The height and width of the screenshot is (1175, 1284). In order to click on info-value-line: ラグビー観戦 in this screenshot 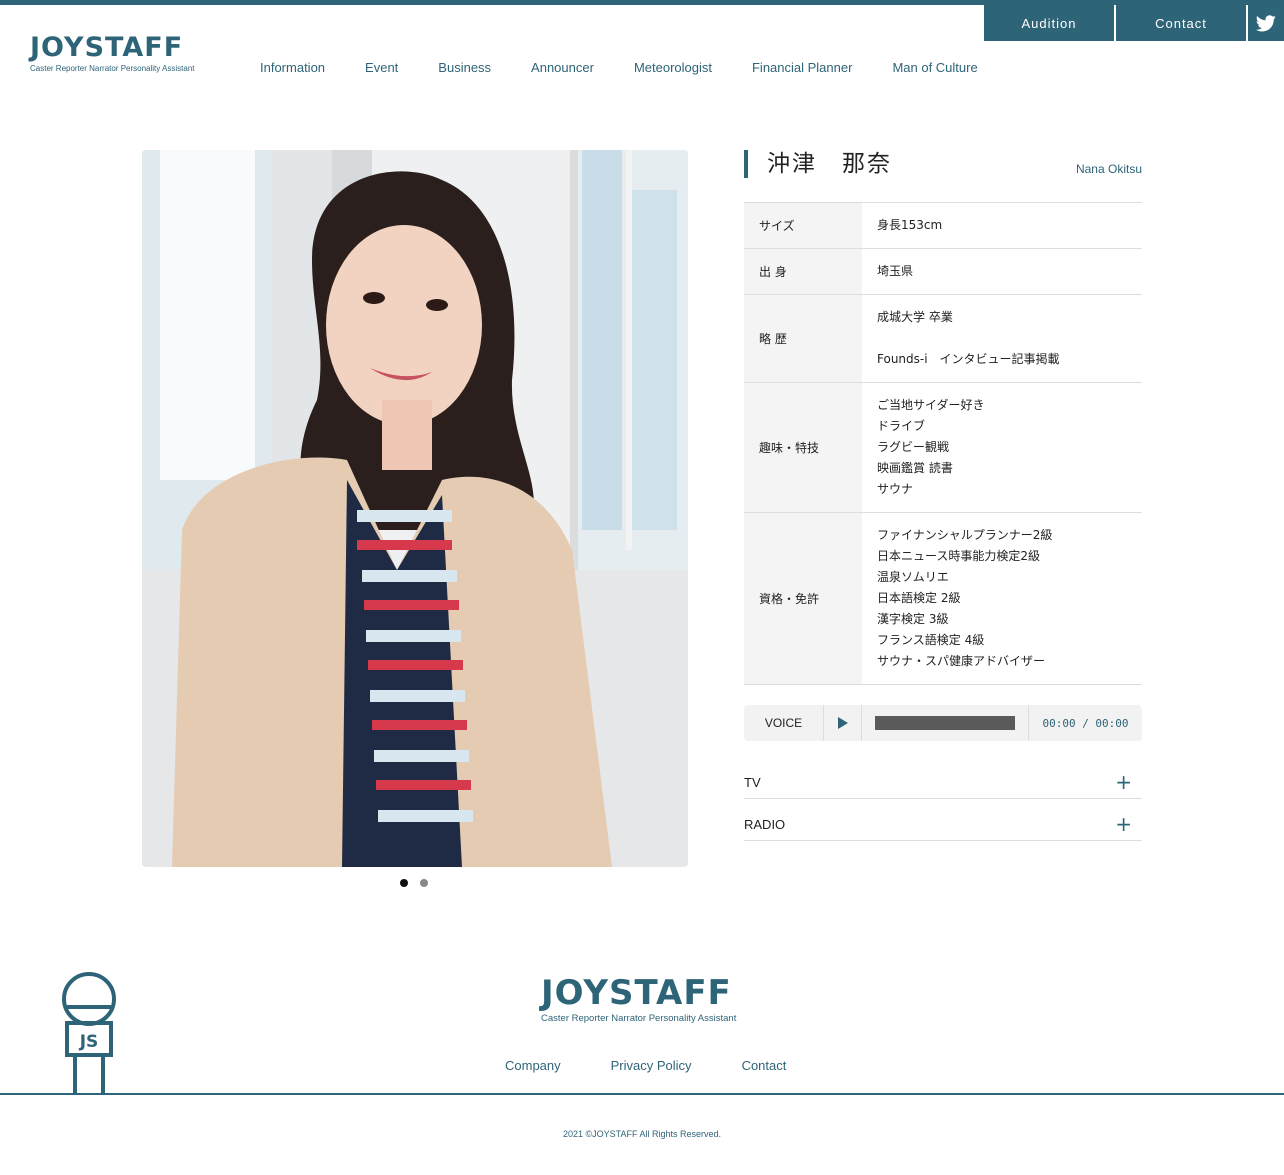, I will do `click(913, 447)`.